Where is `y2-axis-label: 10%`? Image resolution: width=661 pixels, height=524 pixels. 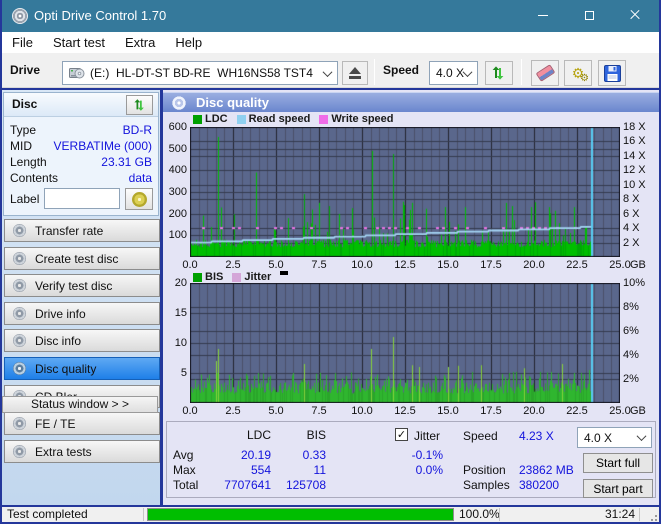
y2-axis-label: 10% is located at coordinates (634, 283).